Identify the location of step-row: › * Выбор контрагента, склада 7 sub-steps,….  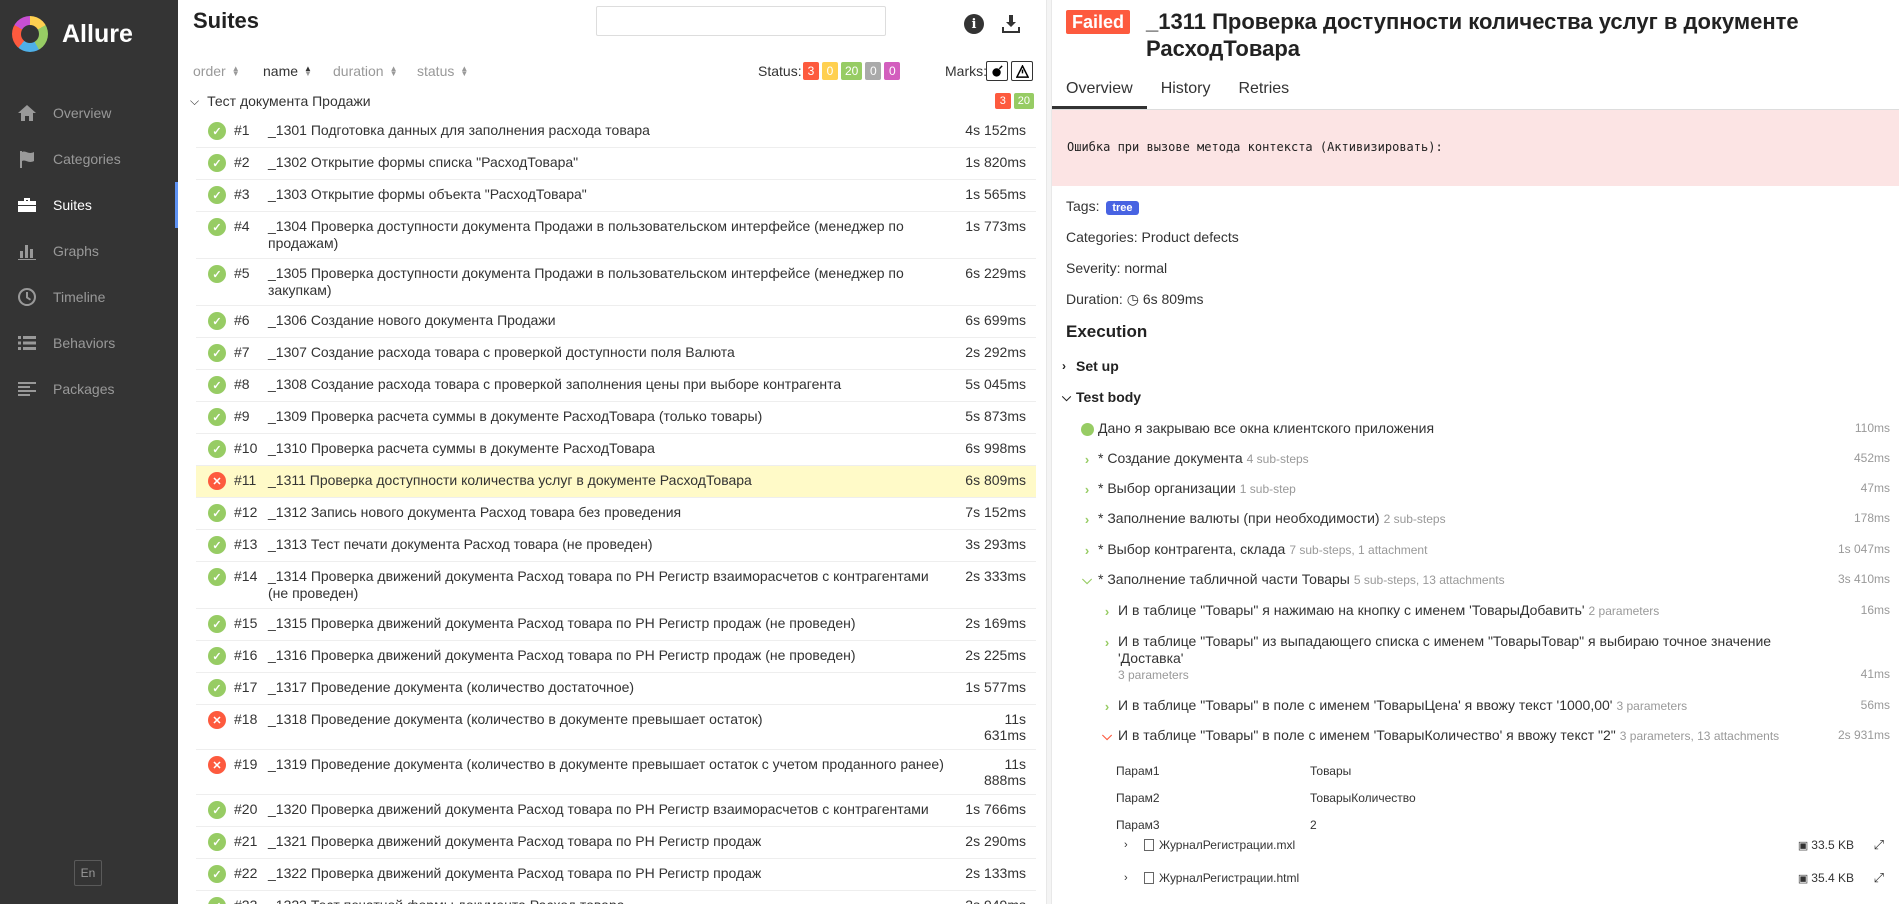
(1485, 550).